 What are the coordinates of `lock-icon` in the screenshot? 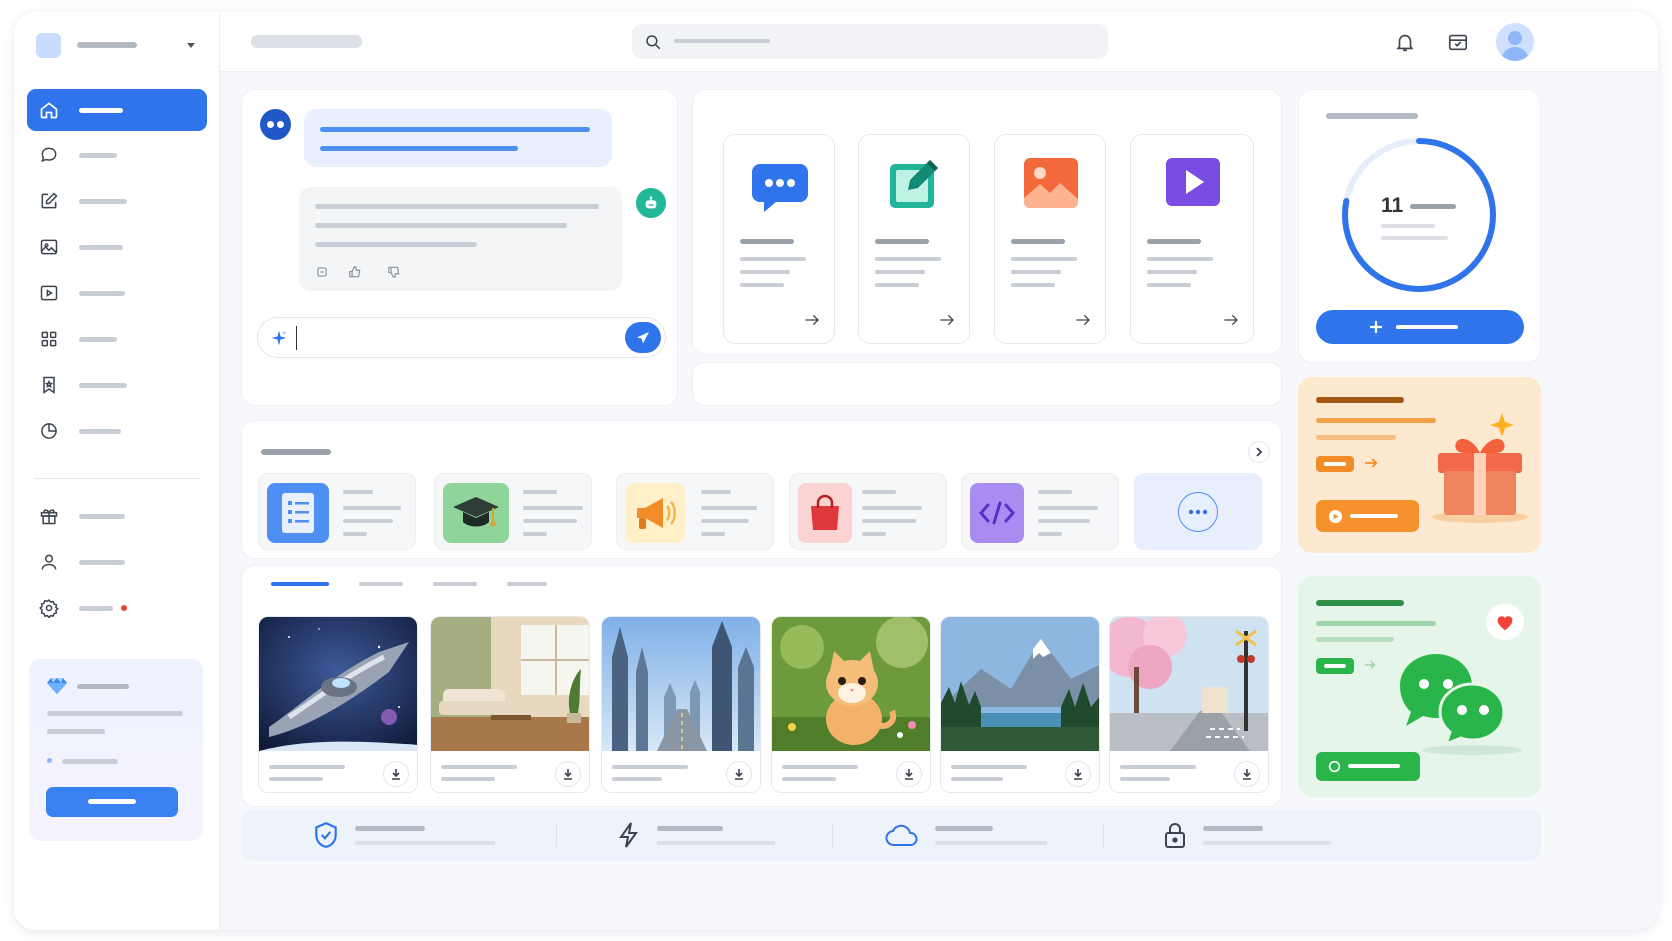 It's located at (1175, 835).